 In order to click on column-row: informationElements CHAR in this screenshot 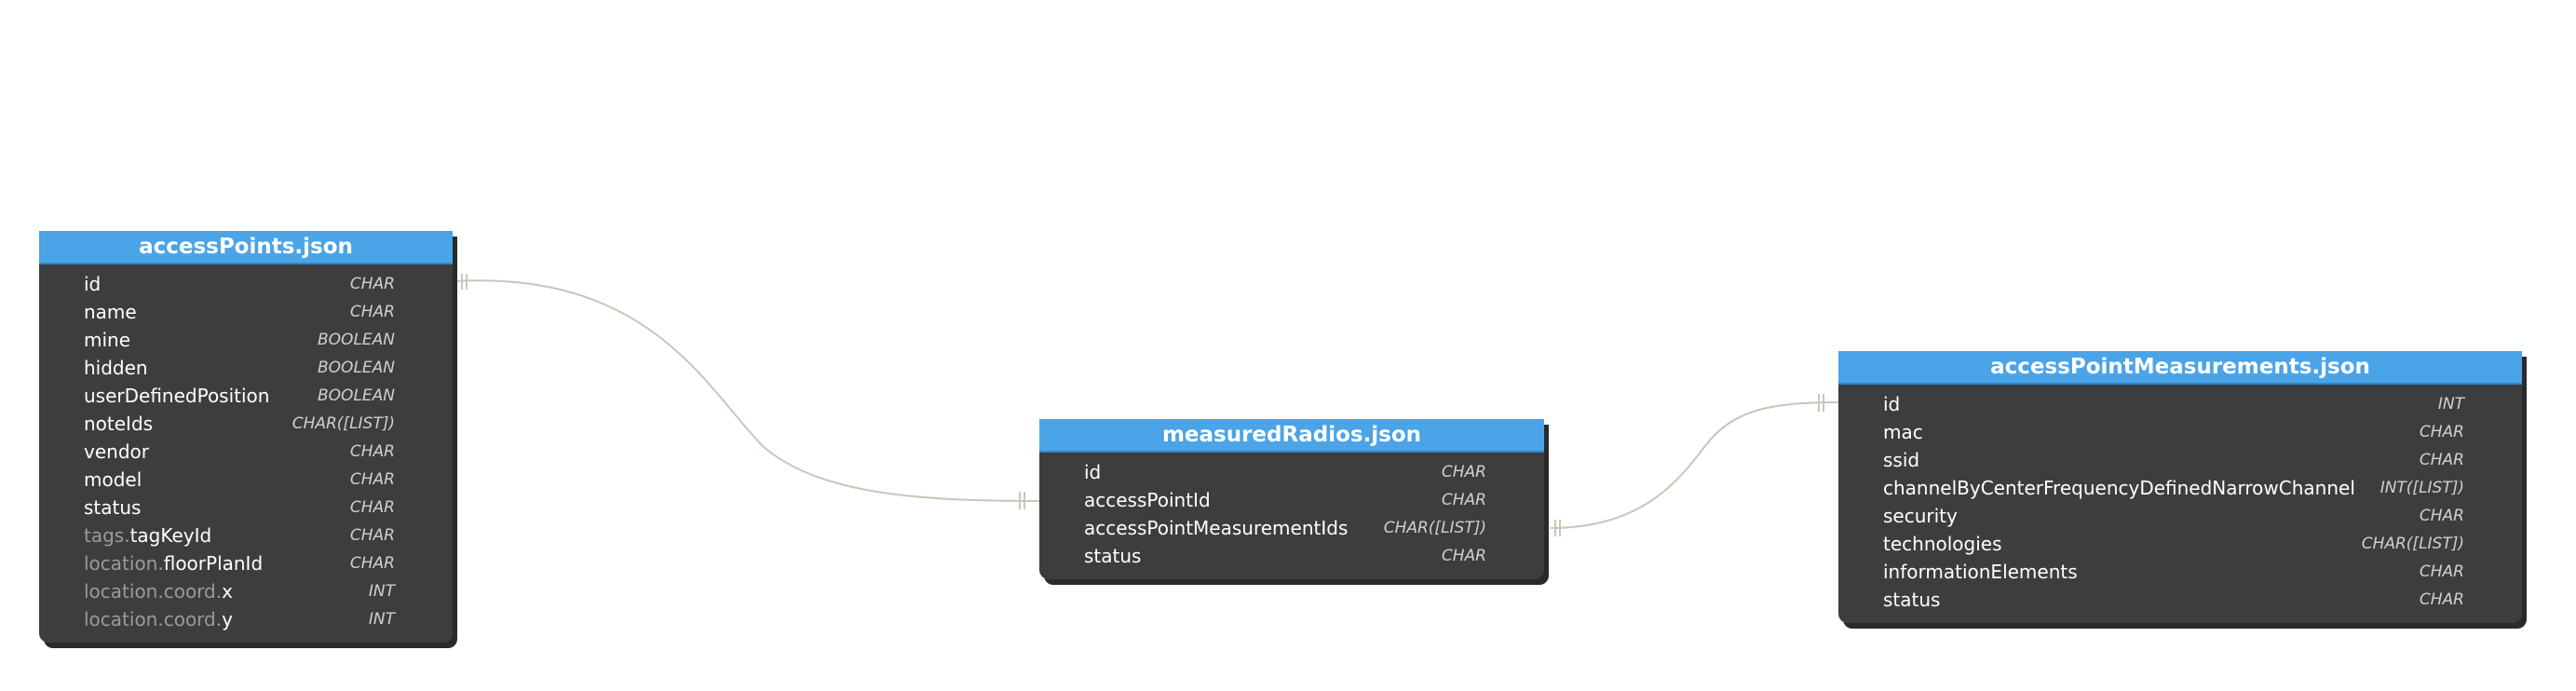, I will do `click(2180, 572)`.